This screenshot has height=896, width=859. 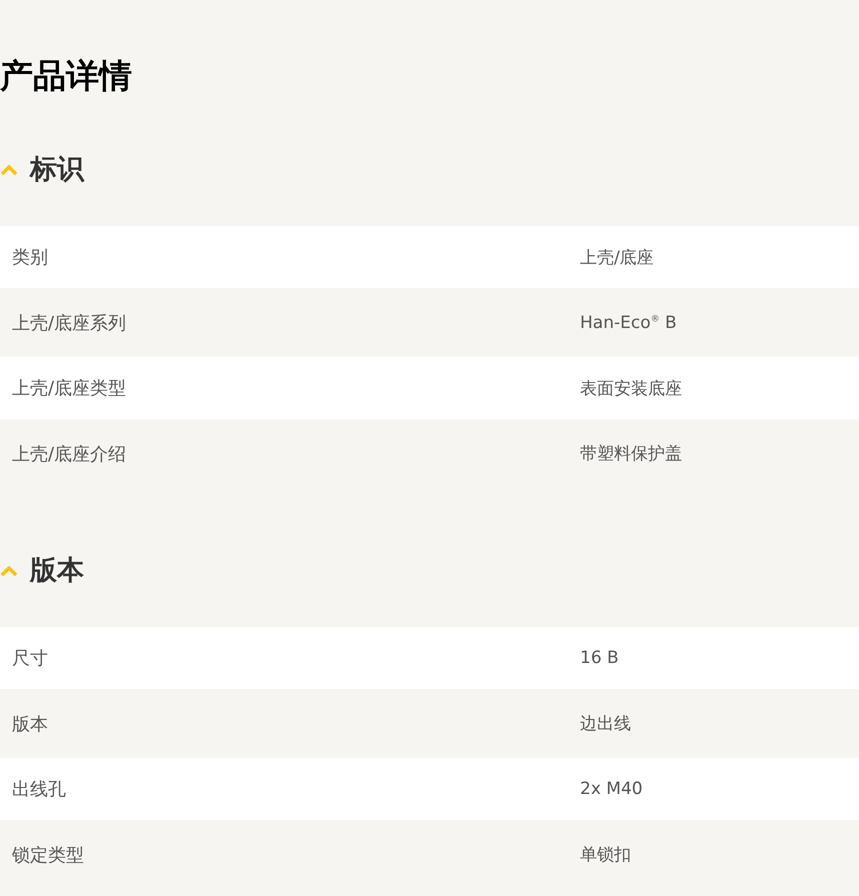 What do you see at coordinates (69, 323) in the screenshot?
I see `attribute-label: 上壳/底座系列` at bounding box center [69, 323].